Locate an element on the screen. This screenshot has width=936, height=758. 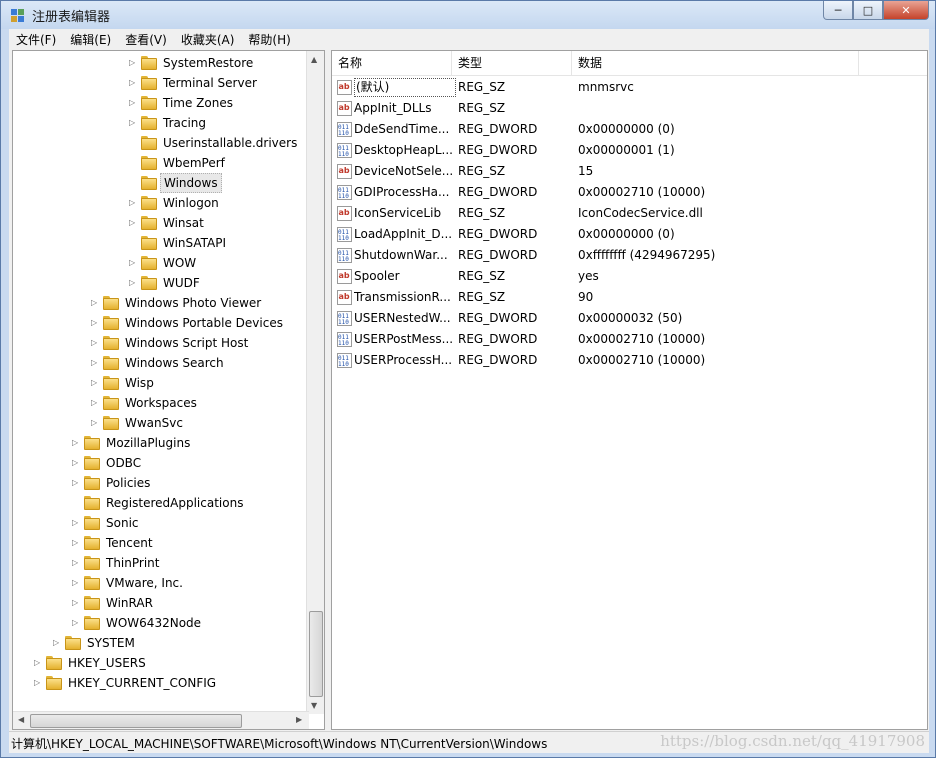
svg-text: ab is located at coordinates (344, 107).